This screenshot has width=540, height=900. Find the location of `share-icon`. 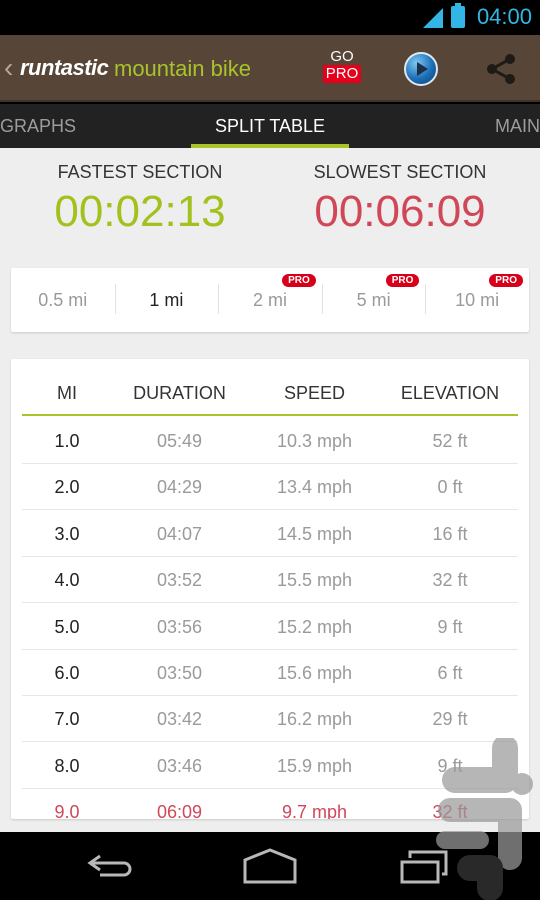

share-icon is located at coordinates (501, 69).